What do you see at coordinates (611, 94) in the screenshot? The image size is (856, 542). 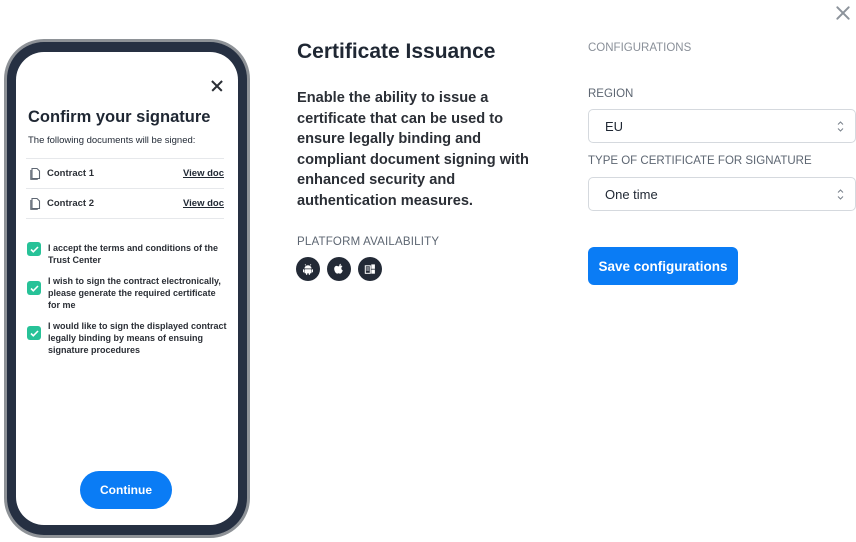 I see `region-label: REGION` at bounding box center [611, 94].